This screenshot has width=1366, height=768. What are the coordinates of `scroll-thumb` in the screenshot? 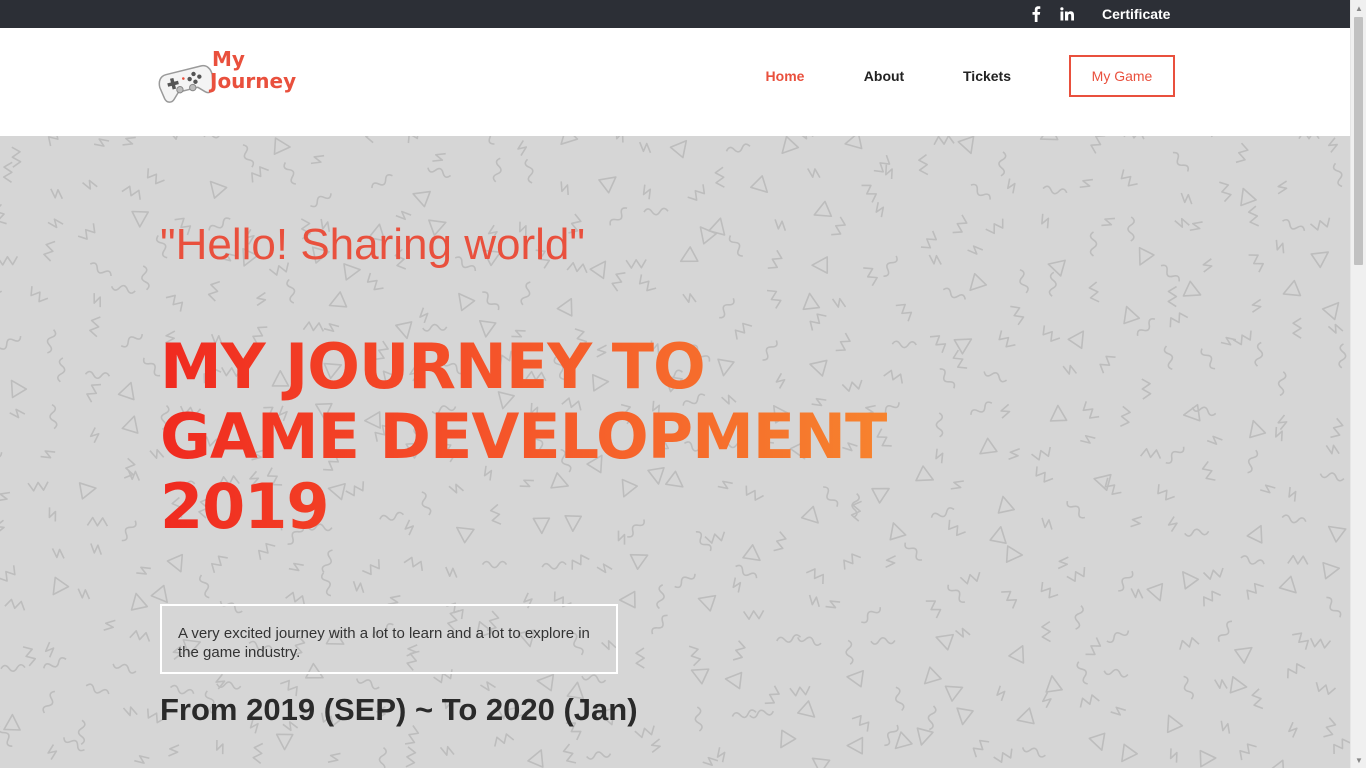 It's located at (1358, 141).